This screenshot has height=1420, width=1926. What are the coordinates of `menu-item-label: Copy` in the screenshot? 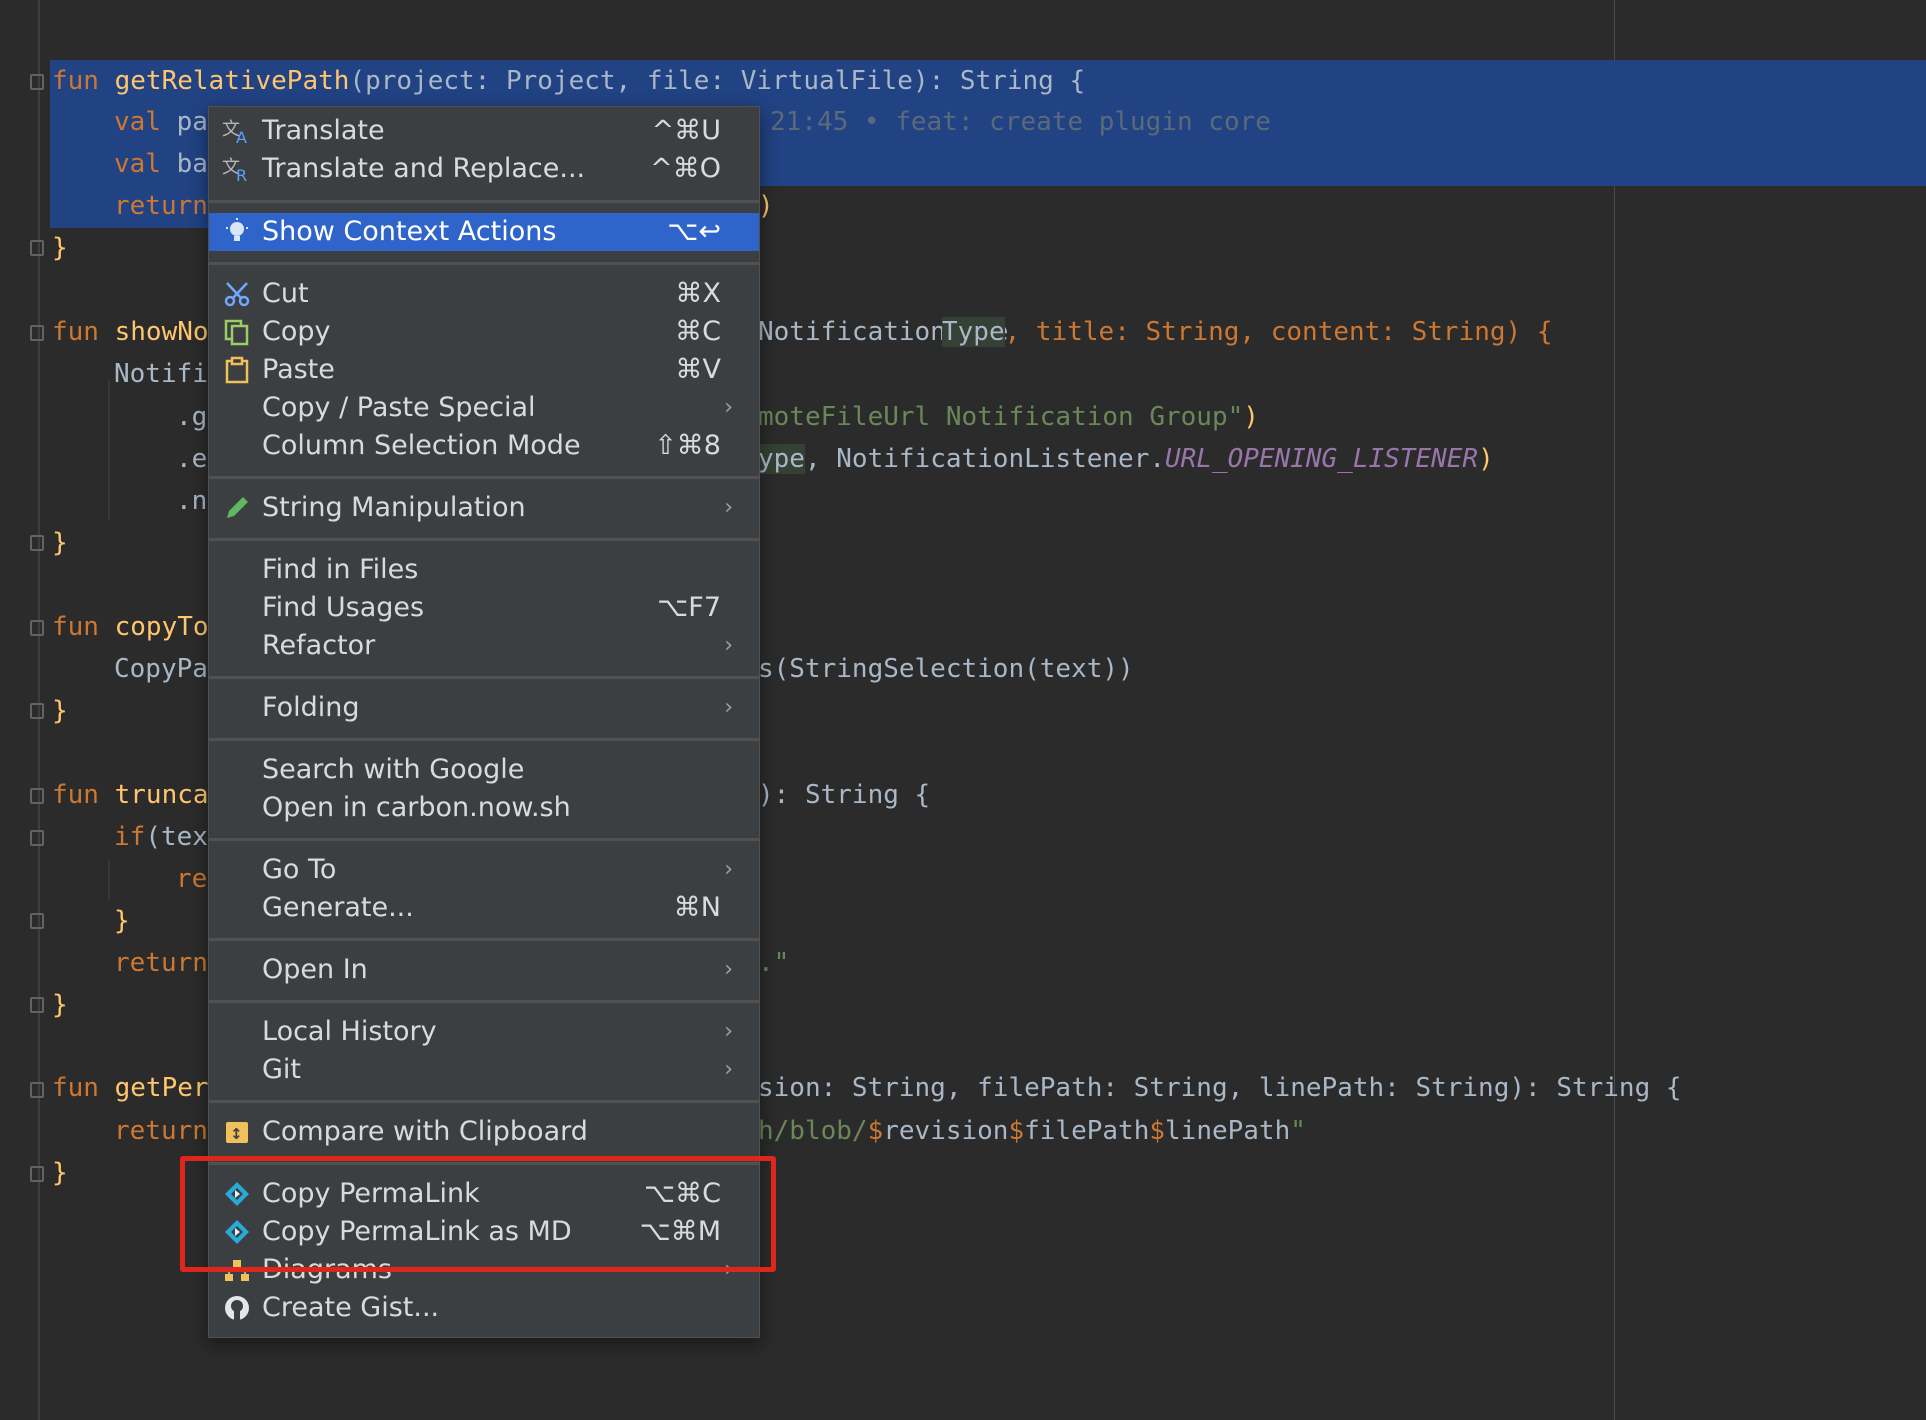 It's located at (296, 331).